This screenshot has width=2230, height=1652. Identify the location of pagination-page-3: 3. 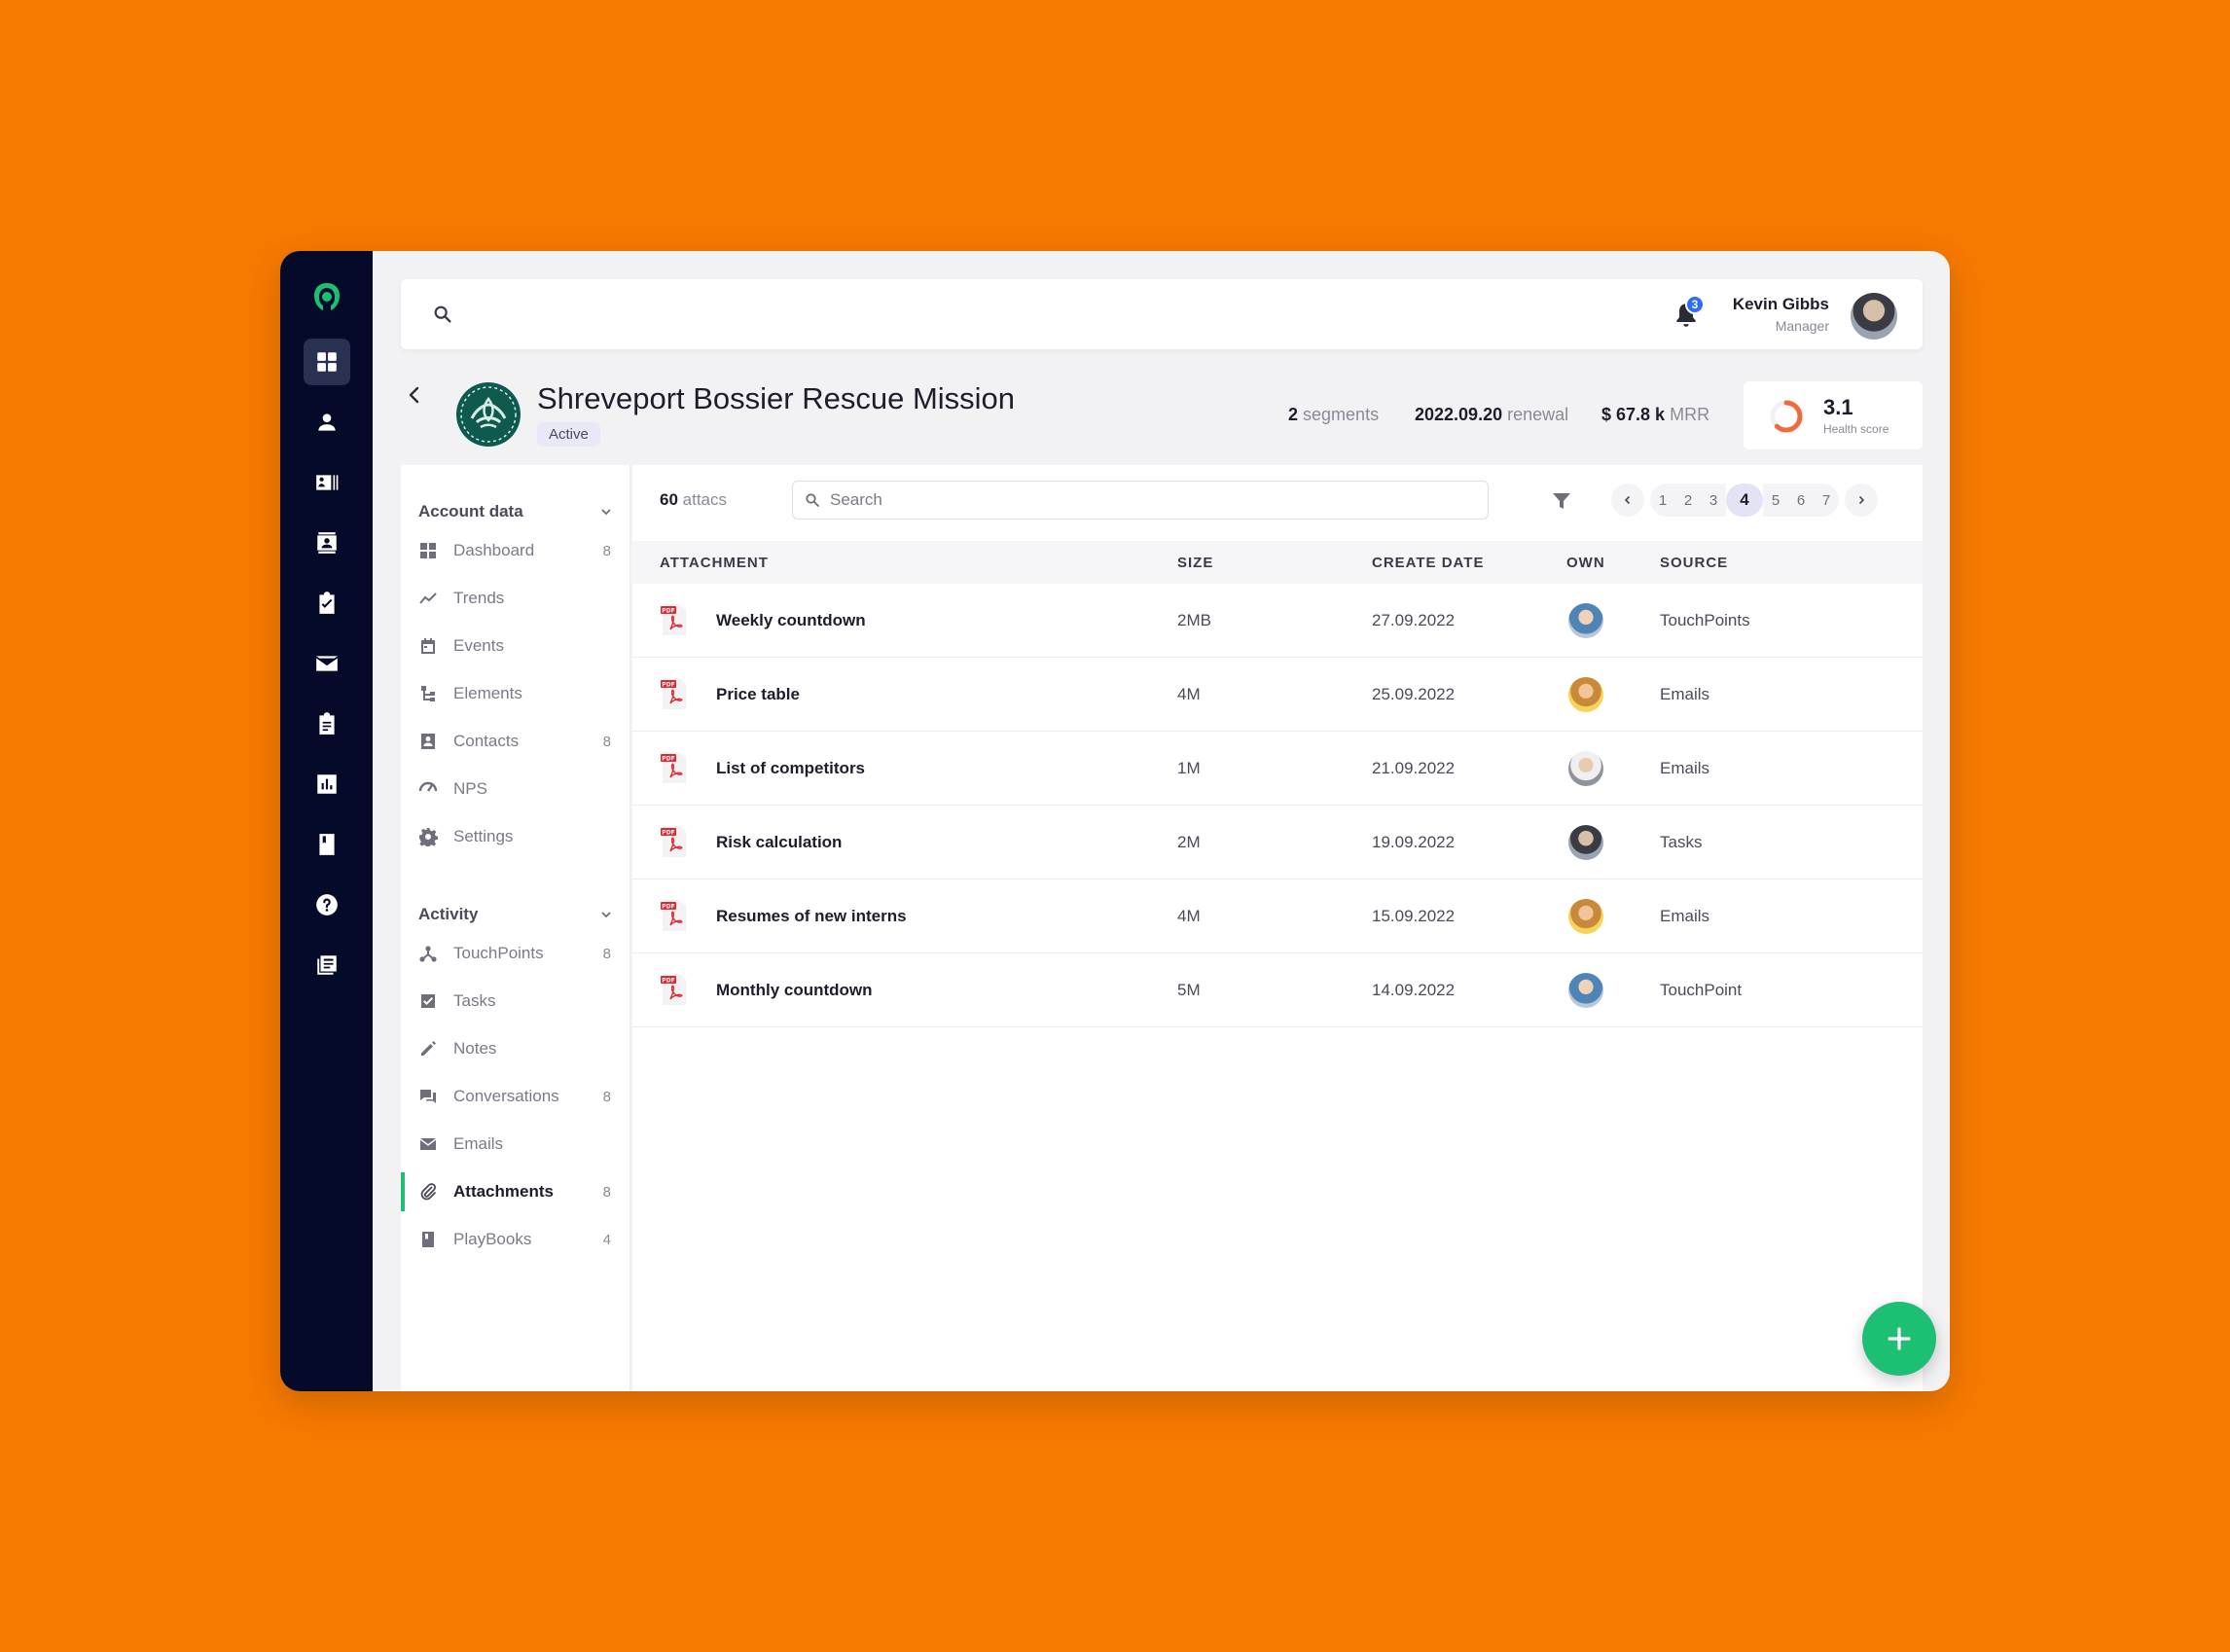
(1713, 500).